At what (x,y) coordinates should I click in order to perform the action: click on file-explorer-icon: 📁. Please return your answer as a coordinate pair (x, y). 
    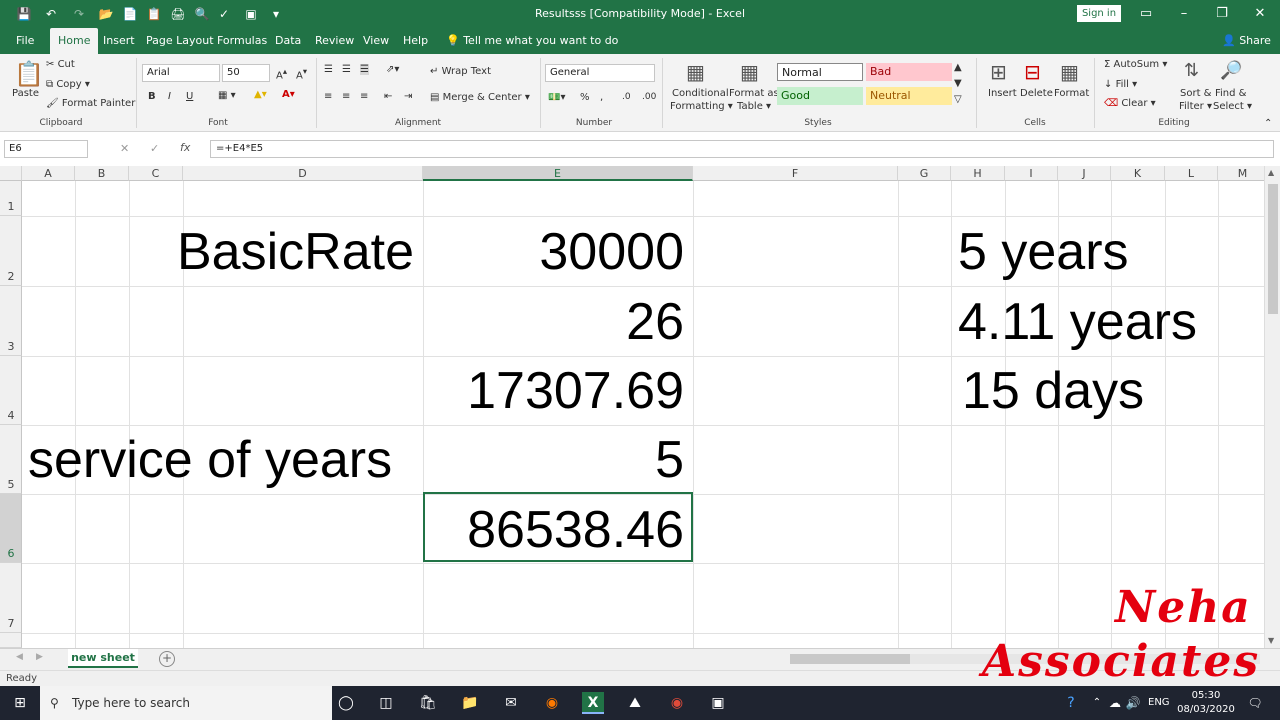
    Looking at the image, I should click on (470, 703).